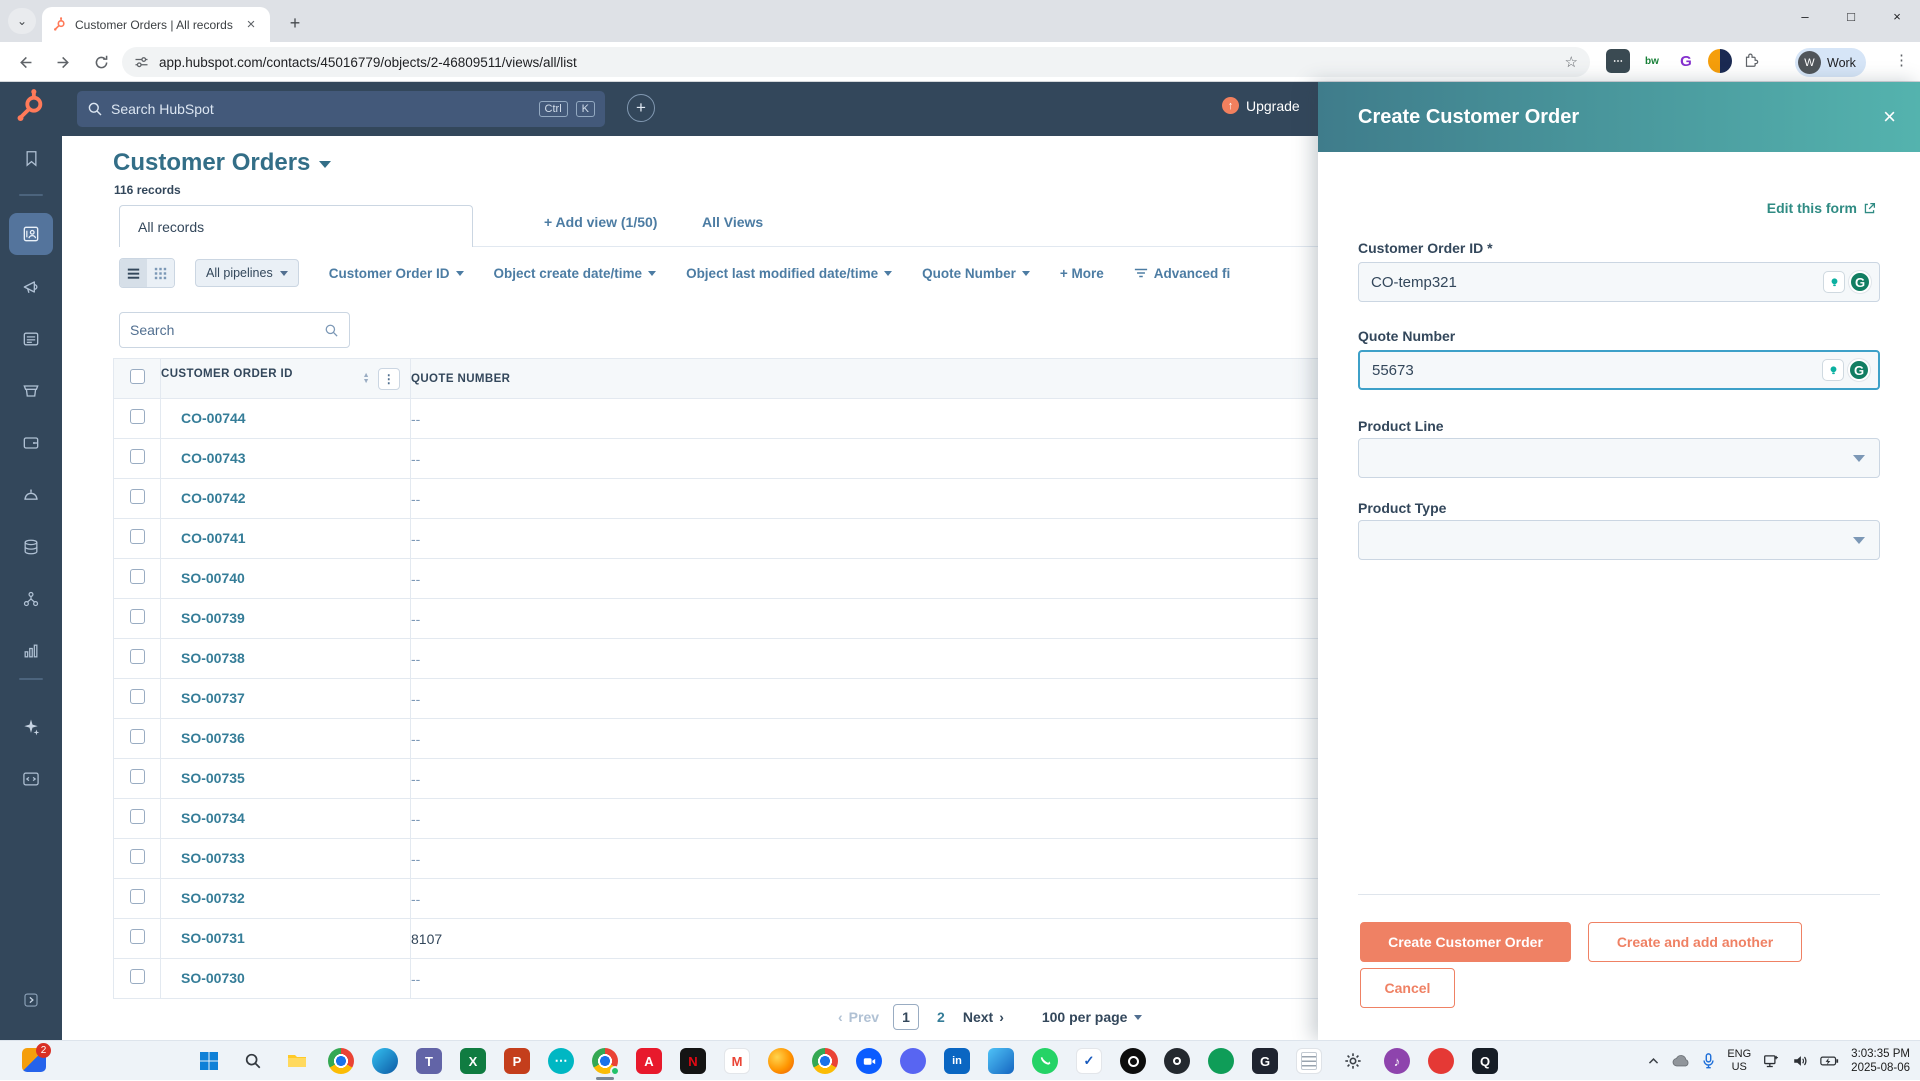 The height and width of the screenshot is (1081, 1920). I want to click on table-search, so click(234, 330).